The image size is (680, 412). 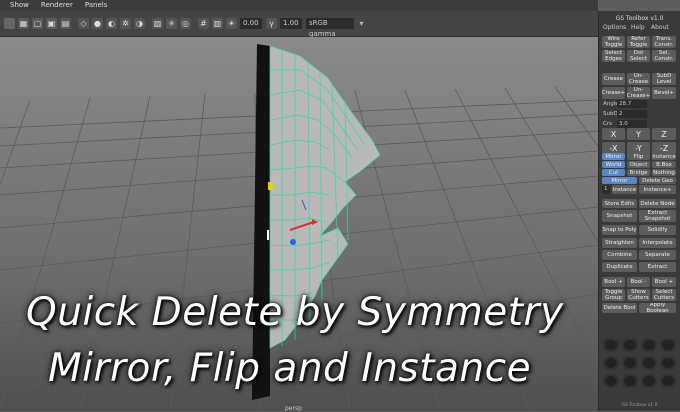 What do you see at coordinates (619, 180) in the screenshot?
I see `mirror-apply-button: Mirror` at bounding box center [619, 180].